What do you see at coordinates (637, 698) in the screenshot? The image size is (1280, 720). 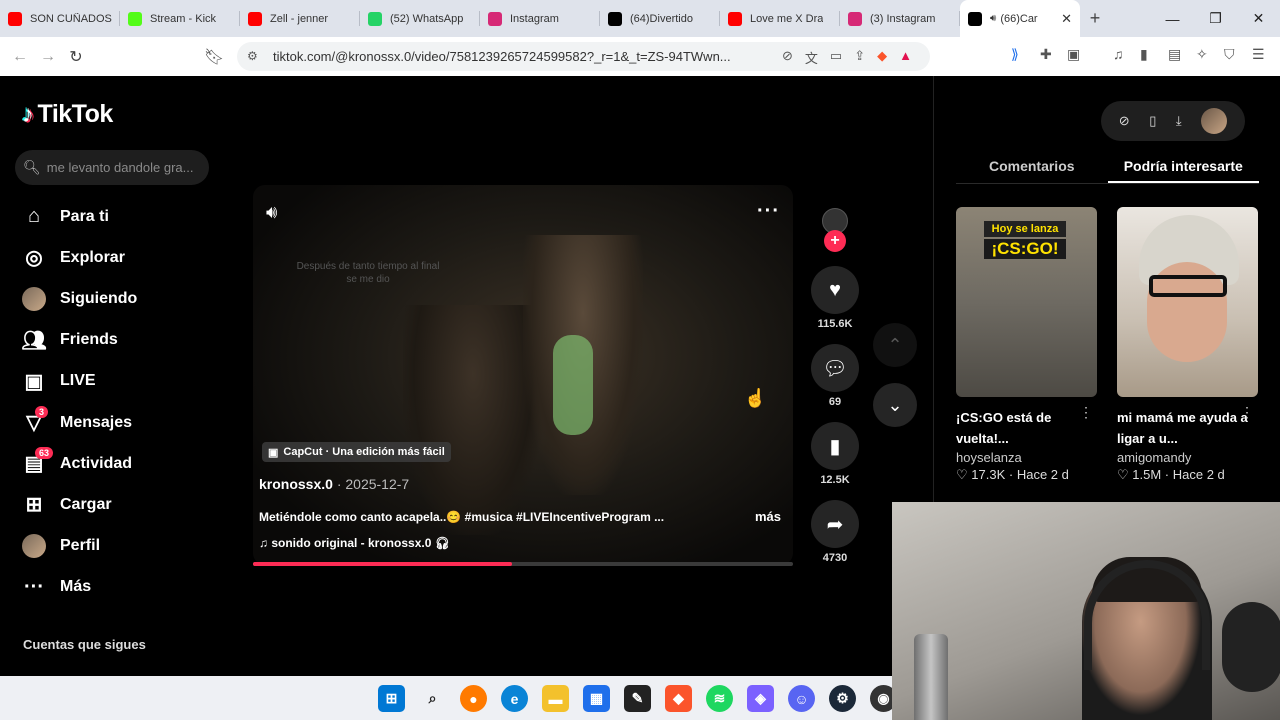 I see `pen-app-icon: ✎` at bounding box center [637, 698].